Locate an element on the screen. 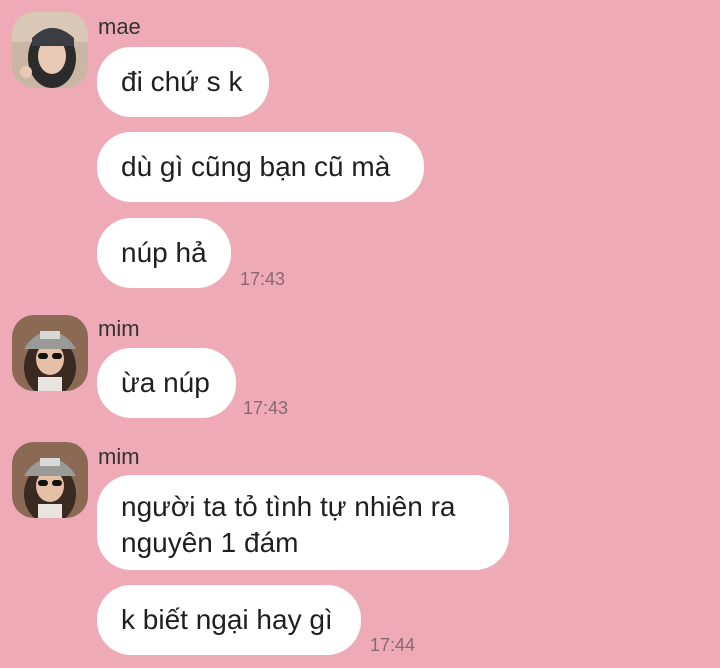  sender-name: mae is located at coordinates (119, 26).